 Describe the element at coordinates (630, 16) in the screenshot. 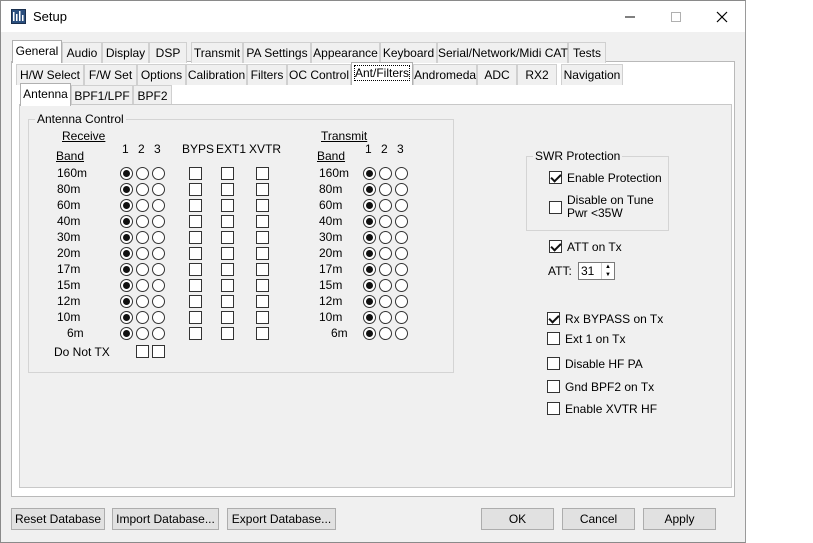

I see `minimize-button` at that location.